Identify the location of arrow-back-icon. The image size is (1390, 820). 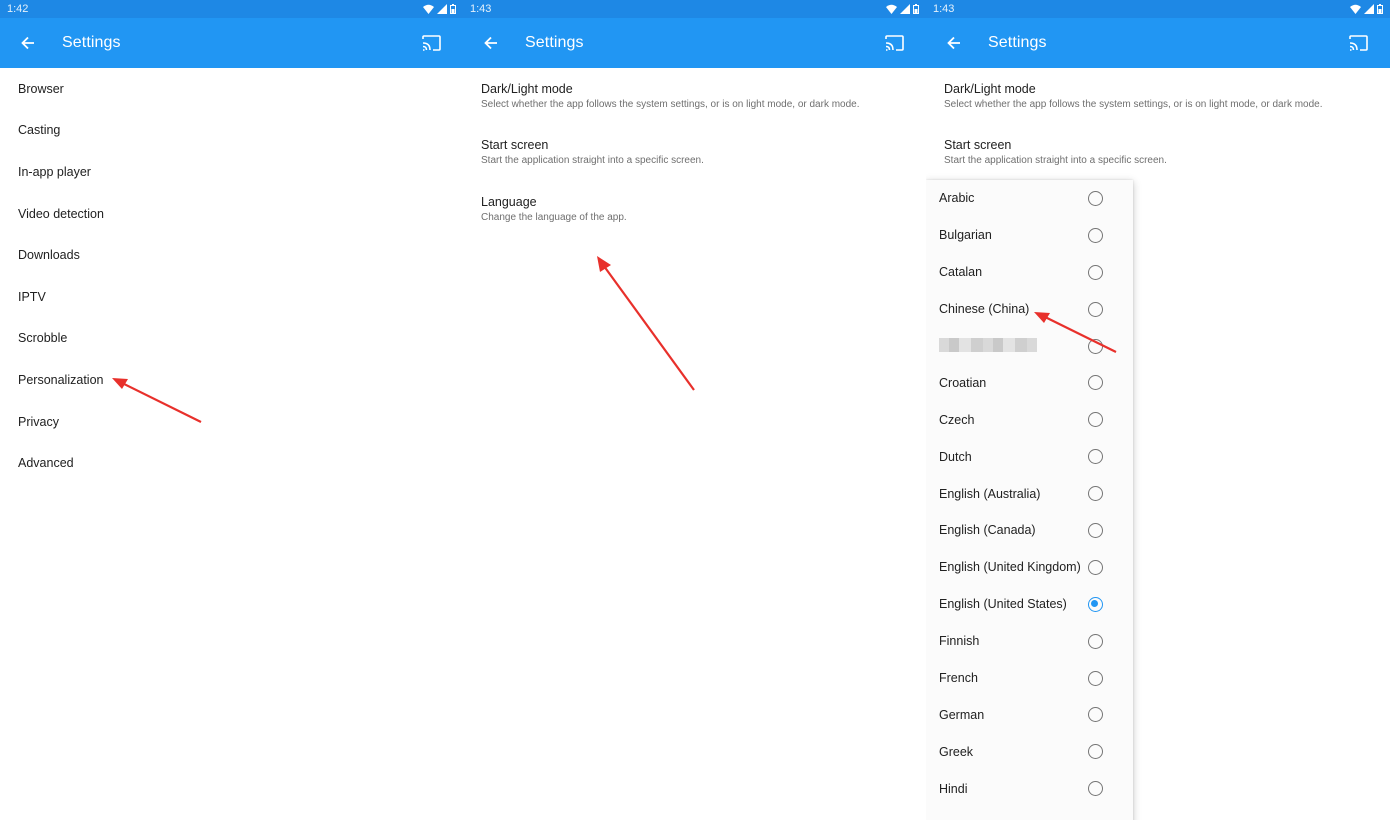
(490, 43).